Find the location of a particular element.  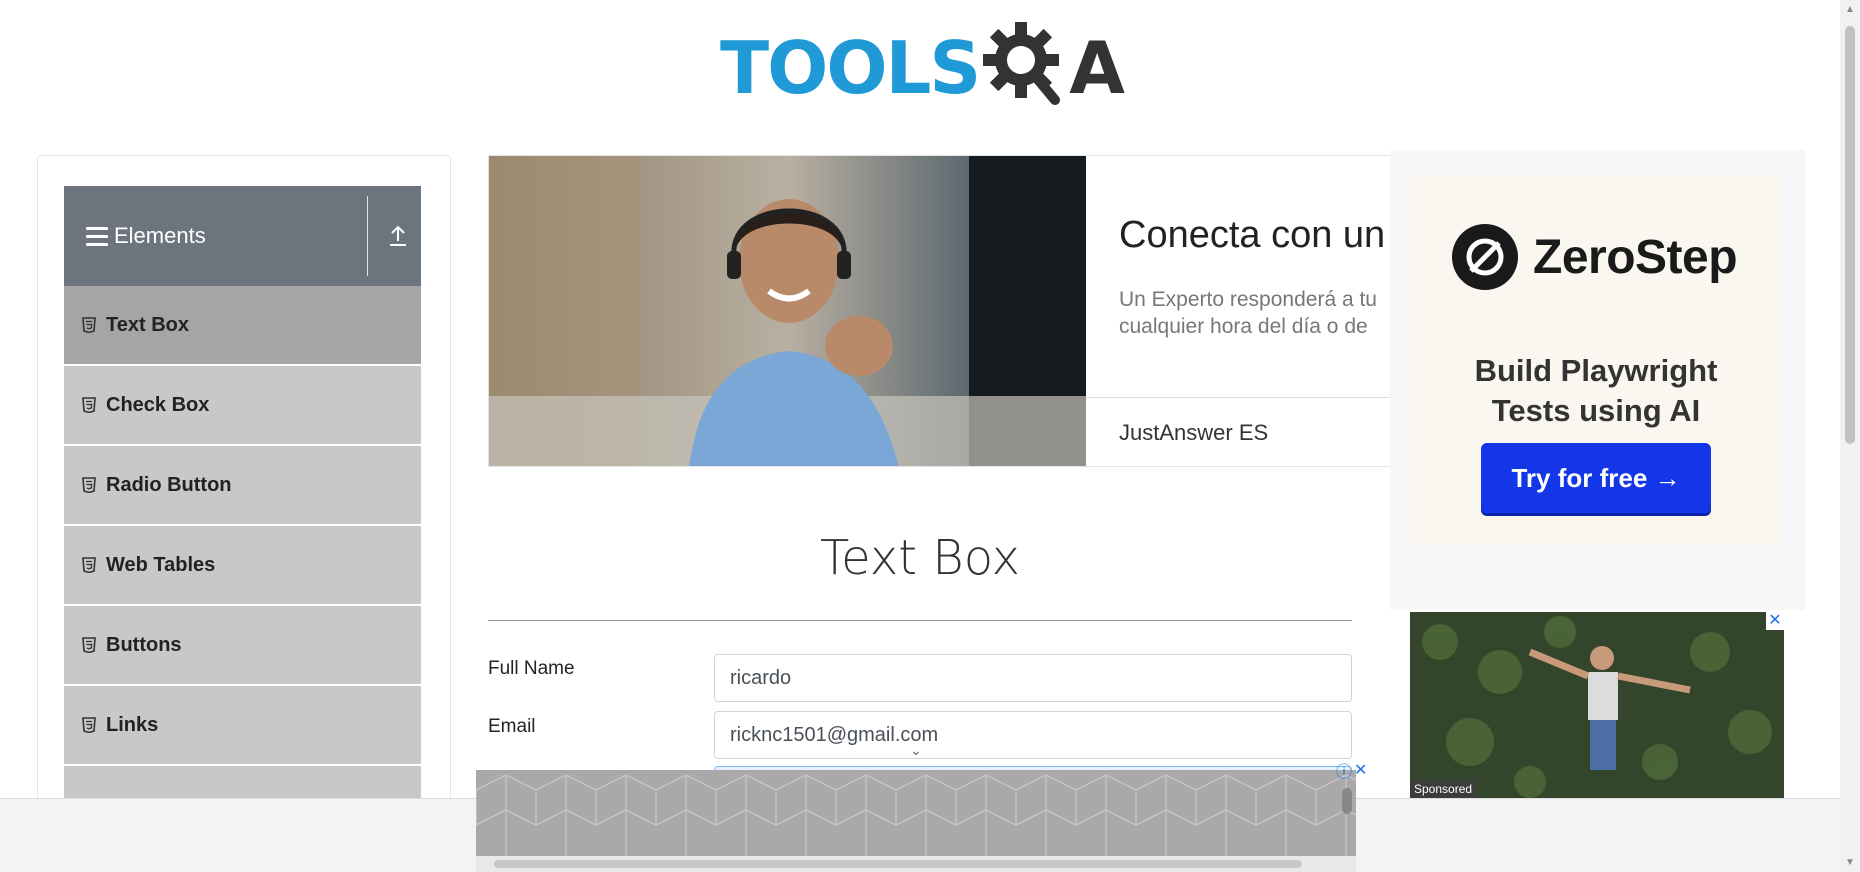

scroll-down-icon: ▼ is located at coordinates (1850, 862).